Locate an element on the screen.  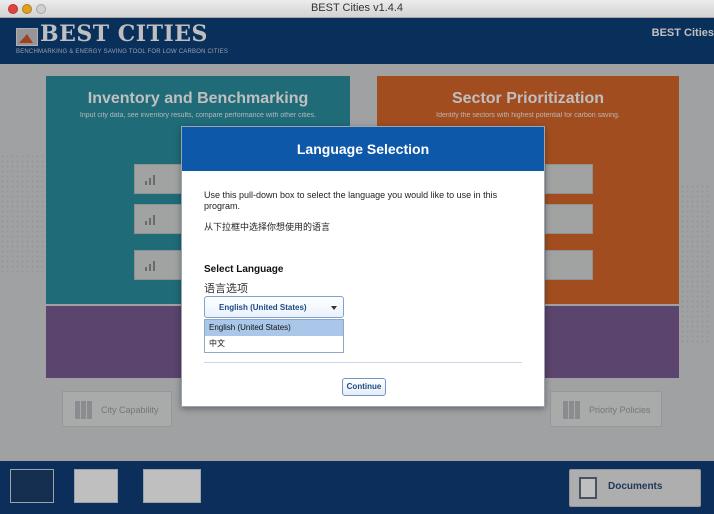
continue-button: Continue is located at coordinates (364, 387).